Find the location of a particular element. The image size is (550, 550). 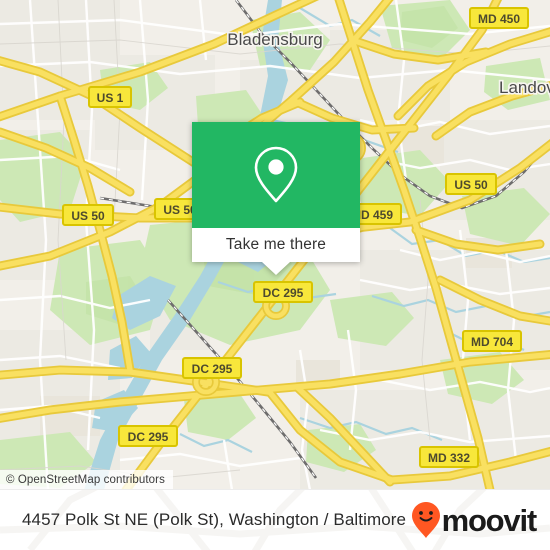

route-shield-label: MD 332 is located at coordinates (449, 458).